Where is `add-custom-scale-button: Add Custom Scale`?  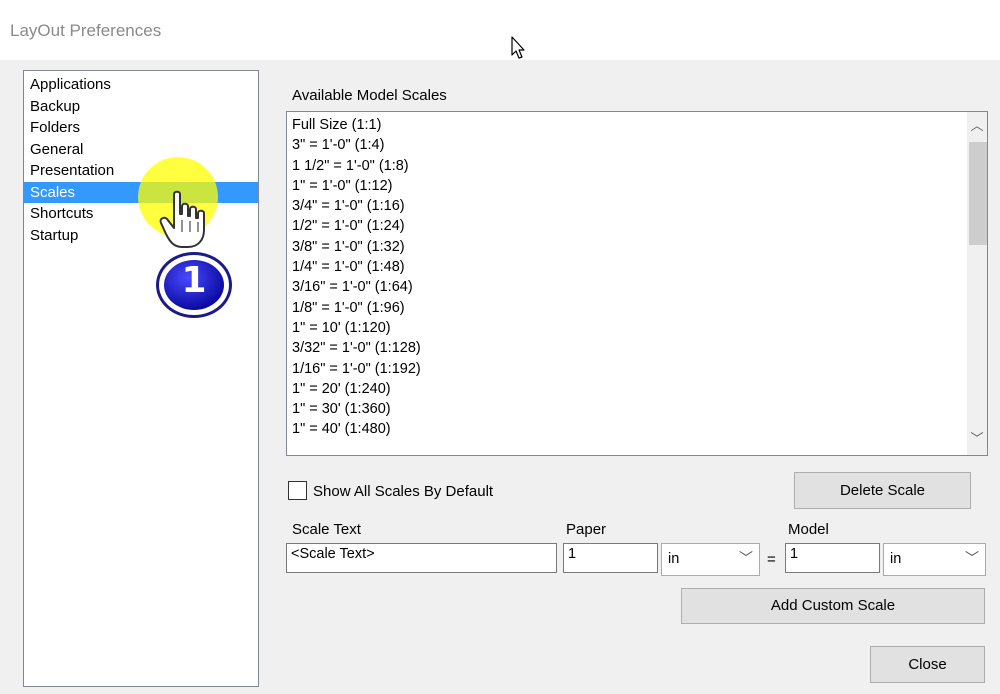 add-custom-scale-button: Add Custom Scale is located at coordinates (833, 606).